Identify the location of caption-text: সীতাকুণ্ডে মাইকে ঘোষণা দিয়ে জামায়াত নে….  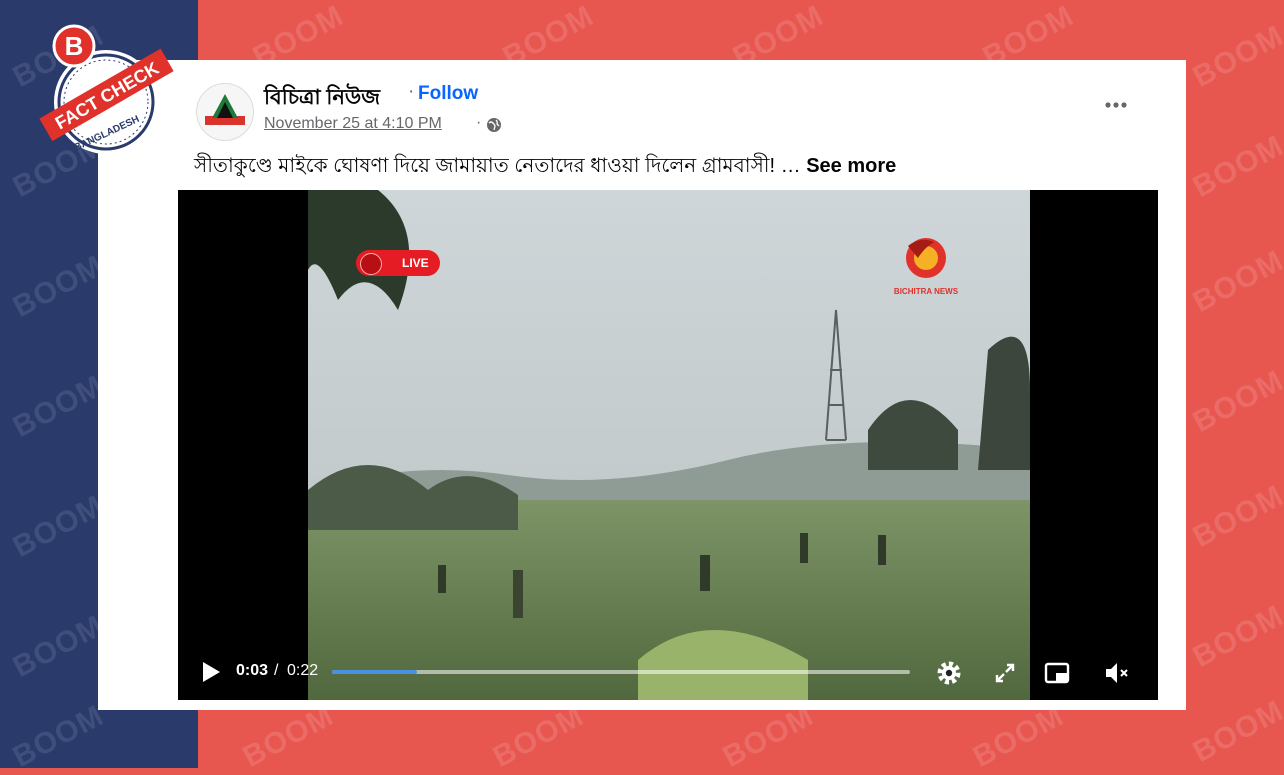
(500, 166).